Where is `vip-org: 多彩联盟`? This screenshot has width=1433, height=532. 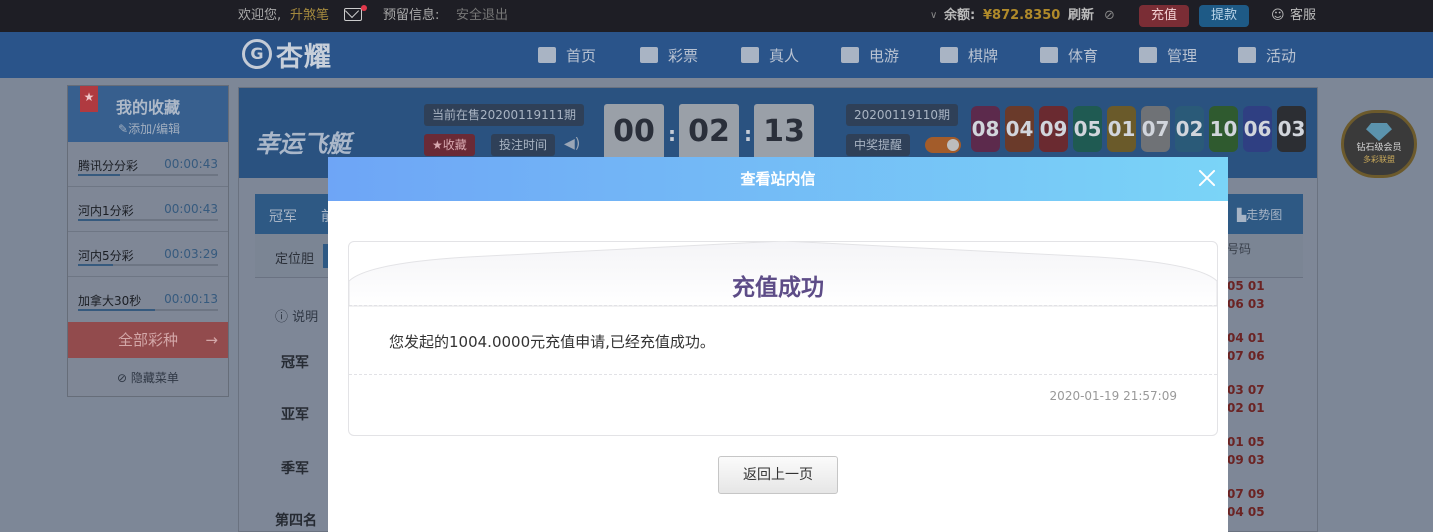
vip-org: 多彩联盟 is located at coordinates (1379, 159).